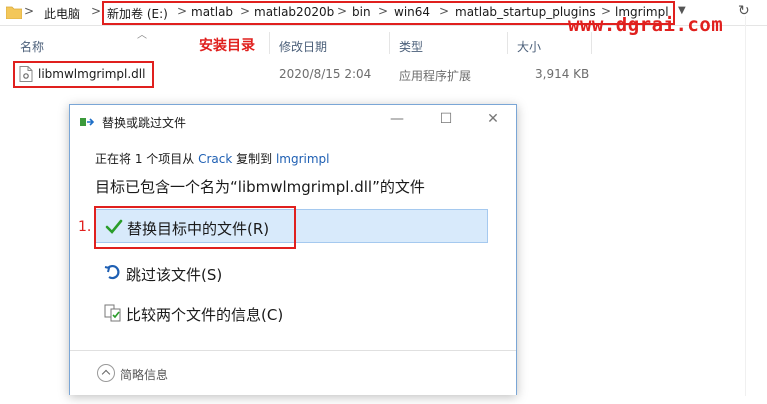 The width and height of the screenshot is (767, 404). Describe the element at coordinates (85, 227) in the screenshot. I see `annotation-step-1: 1.` at that location.